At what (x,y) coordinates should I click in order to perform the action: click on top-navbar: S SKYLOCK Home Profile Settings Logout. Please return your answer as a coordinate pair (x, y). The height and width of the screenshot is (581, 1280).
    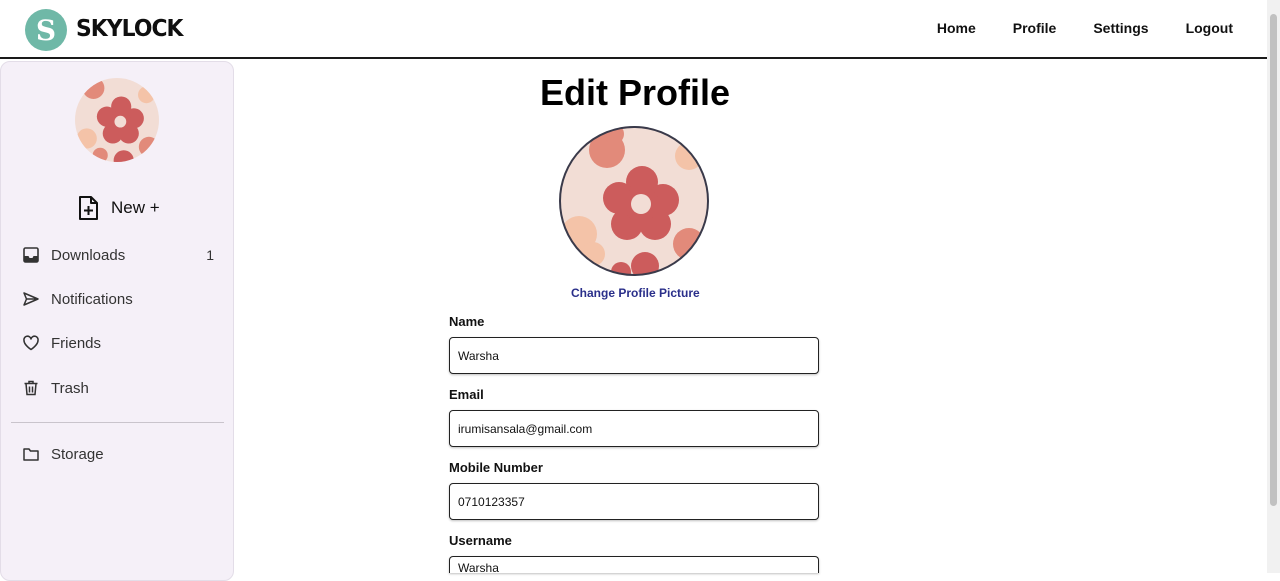
    Looking at the image, I should click on (633, 29).